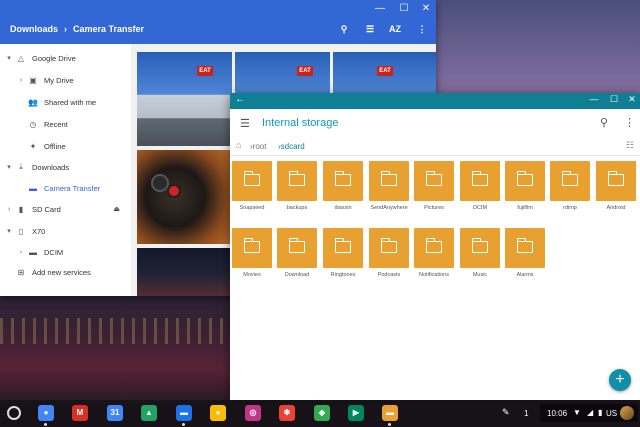 This screenshot has width=640, height=427. What do you see at coordinates (21, 166) in the screenshot?
I see `download-icon: ⤓` at bounding box center [21, 166].